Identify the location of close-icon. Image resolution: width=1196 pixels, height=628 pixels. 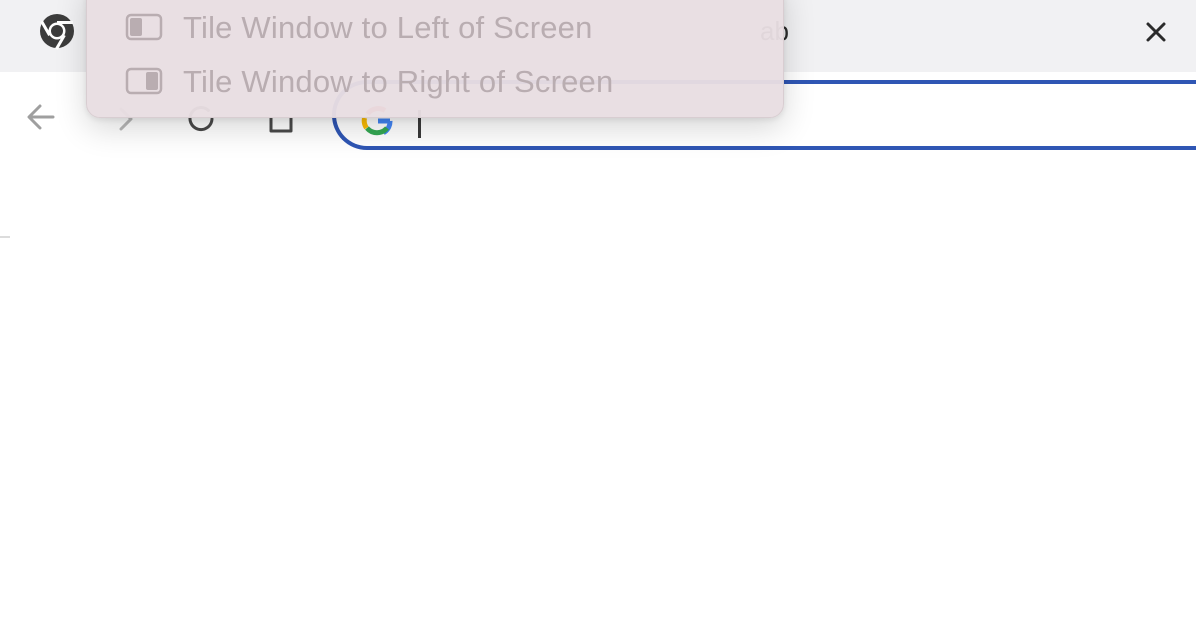
(1156, 32).